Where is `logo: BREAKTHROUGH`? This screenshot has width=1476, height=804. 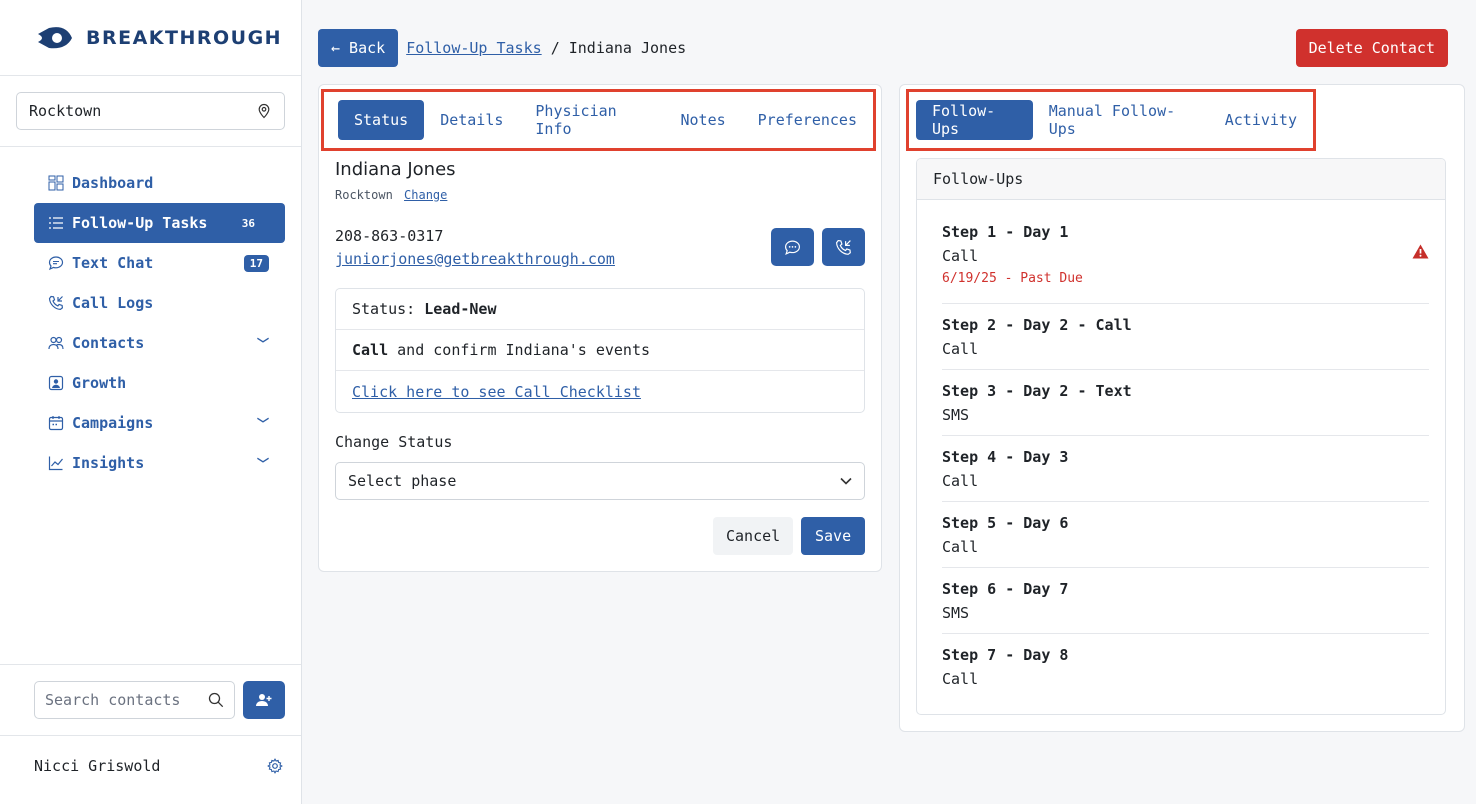 logo: BREAKTHROUGH is located at coordinates (150, 38).